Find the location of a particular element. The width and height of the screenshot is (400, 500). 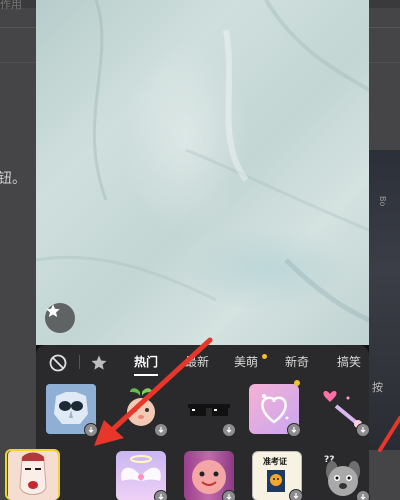

tab-cute: 美萌 is located at coordinates (246, 361).